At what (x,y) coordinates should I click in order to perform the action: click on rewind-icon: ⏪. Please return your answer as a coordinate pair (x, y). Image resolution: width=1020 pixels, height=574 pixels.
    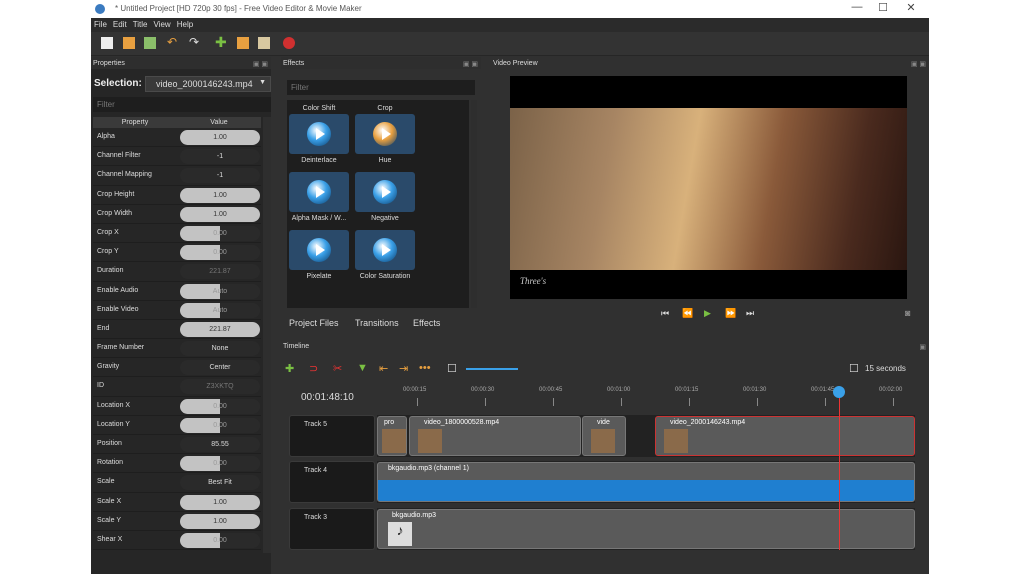
    Looking at the image, I should click on (687, 313).